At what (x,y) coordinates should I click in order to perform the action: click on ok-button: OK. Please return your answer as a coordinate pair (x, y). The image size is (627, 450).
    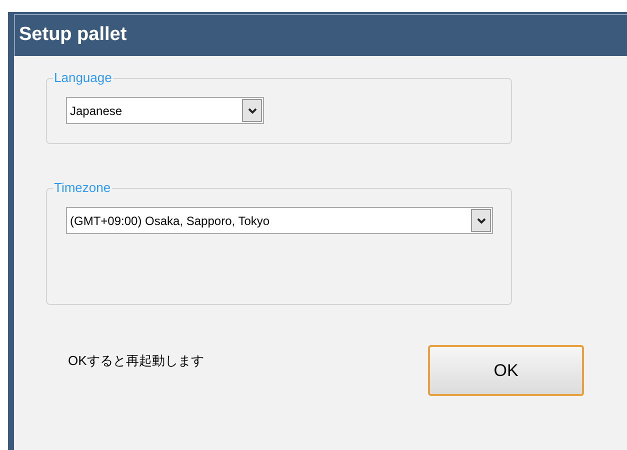
    Looking at the image, I should click on (506, 370).